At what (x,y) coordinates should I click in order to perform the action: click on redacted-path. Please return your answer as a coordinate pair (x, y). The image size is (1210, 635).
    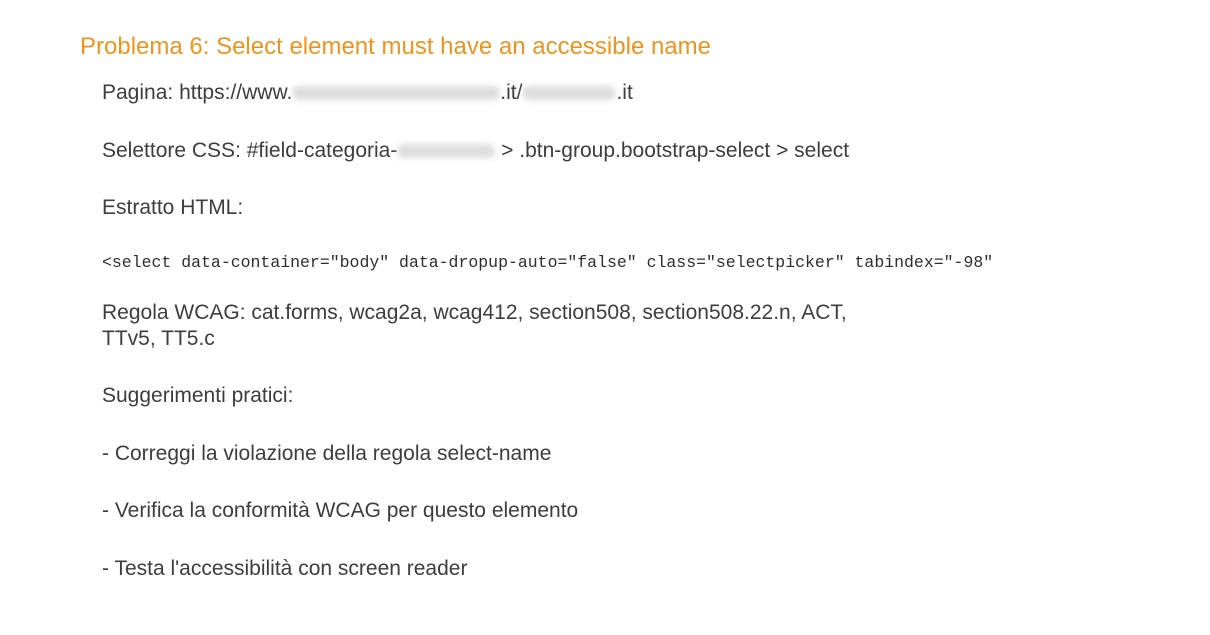
    Looking at the image, I should click on (569, 93).